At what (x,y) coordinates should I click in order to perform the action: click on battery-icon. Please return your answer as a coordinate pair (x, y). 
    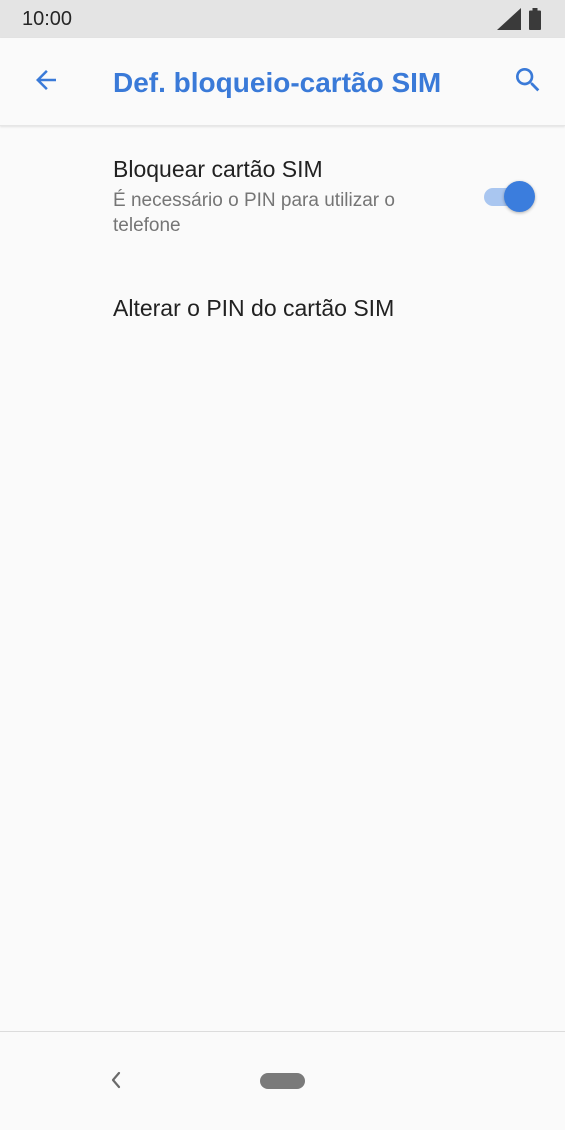
    Looking at the image, I should click on (535, 19).